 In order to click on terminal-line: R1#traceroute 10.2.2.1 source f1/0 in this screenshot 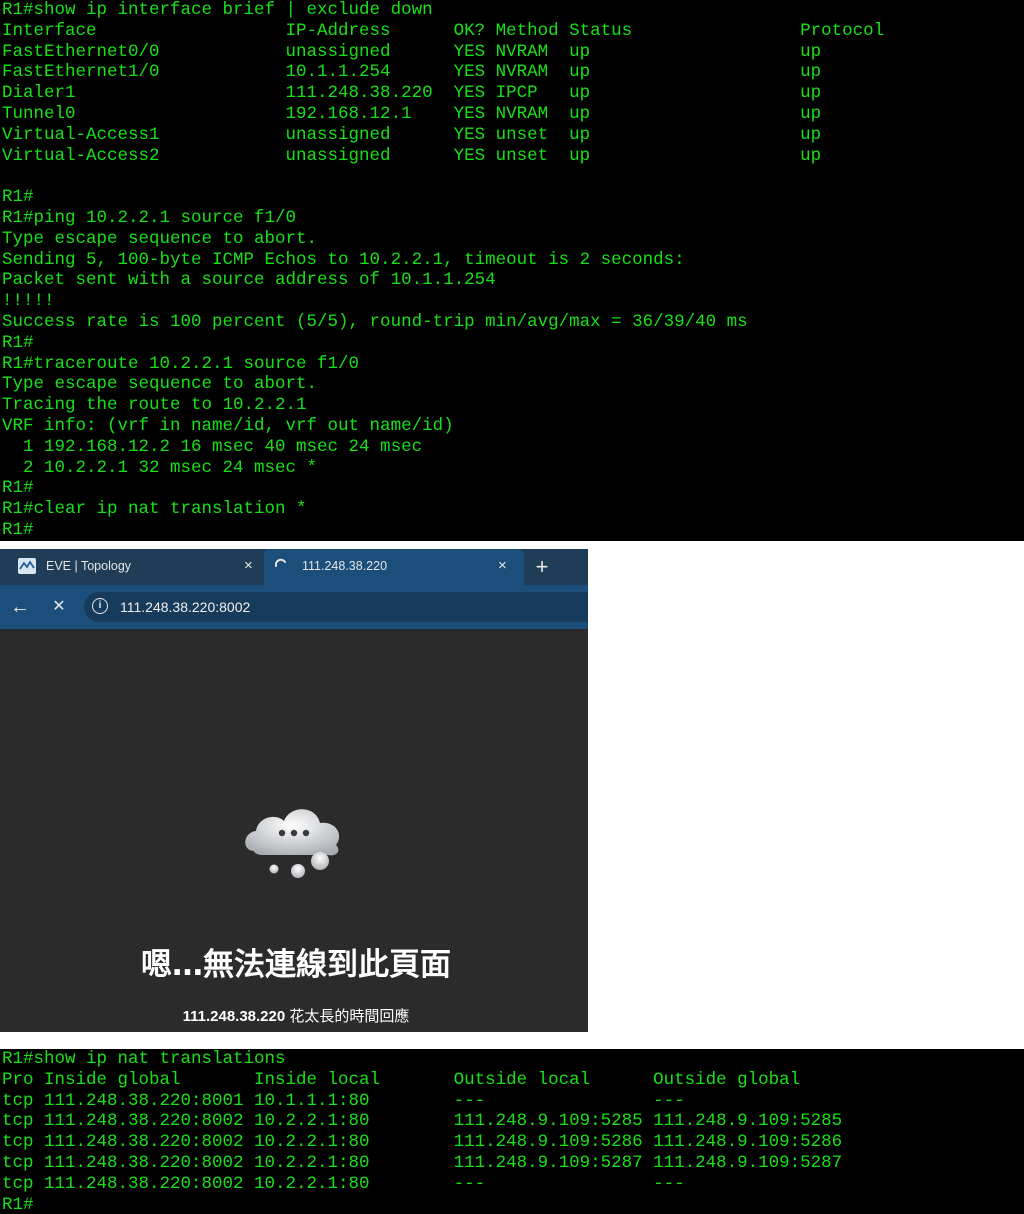, I will do `click(181, 363)`.